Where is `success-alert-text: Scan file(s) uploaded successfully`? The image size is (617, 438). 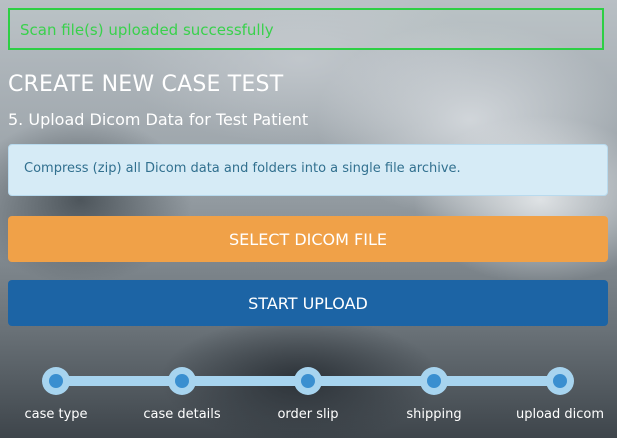
success-alert-text: Scan file(s) uploaded successfully is located at coordinates (147, 30).